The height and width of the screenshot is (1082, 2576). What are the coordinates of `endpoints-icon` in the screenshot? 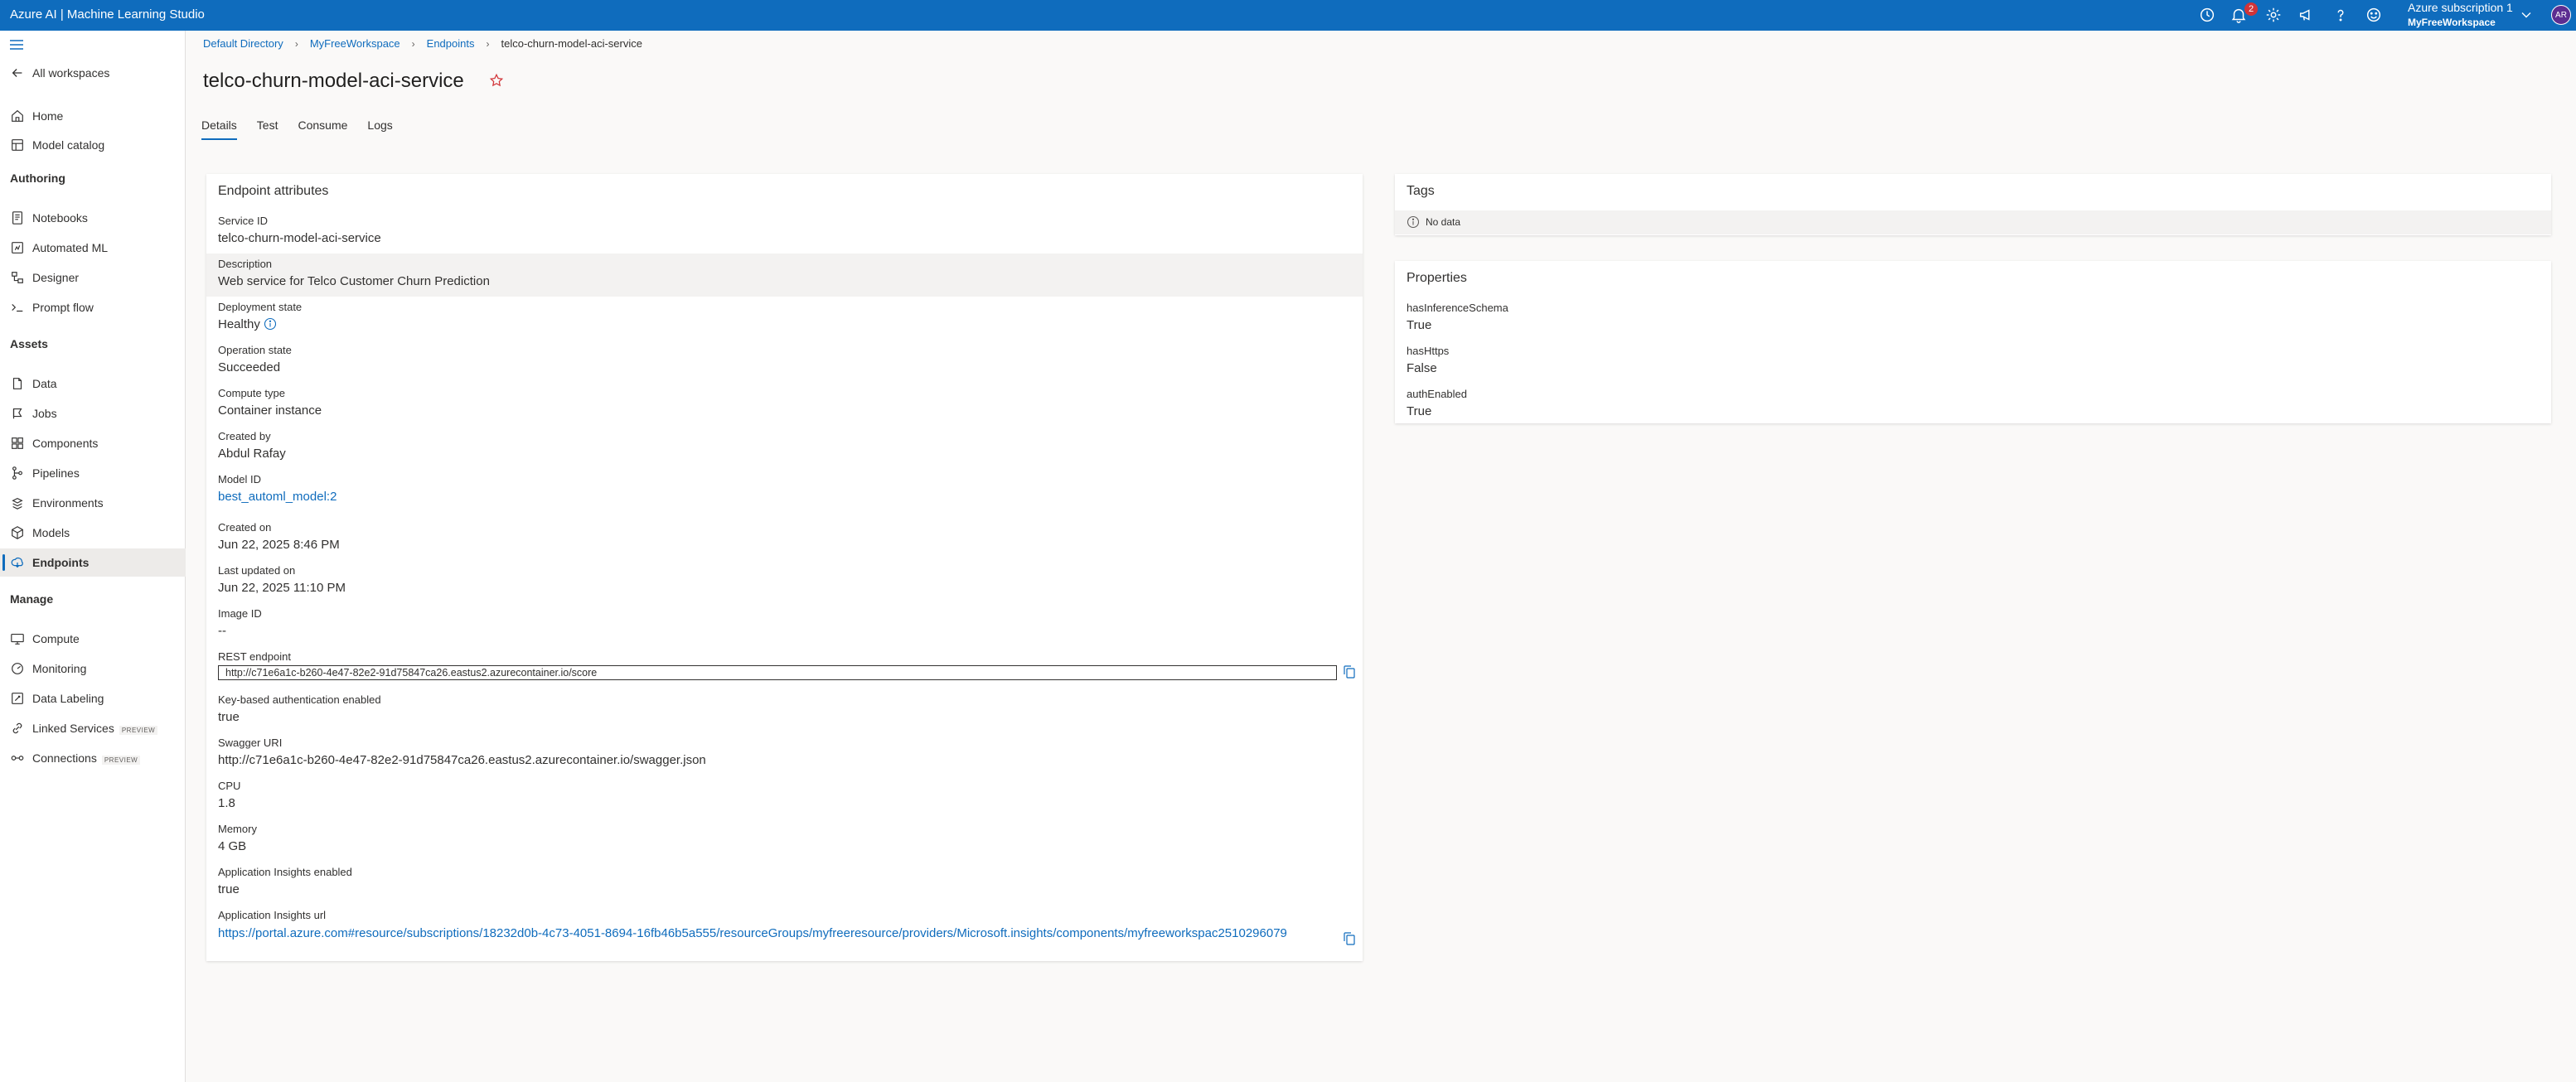 It's located at (17, 562).